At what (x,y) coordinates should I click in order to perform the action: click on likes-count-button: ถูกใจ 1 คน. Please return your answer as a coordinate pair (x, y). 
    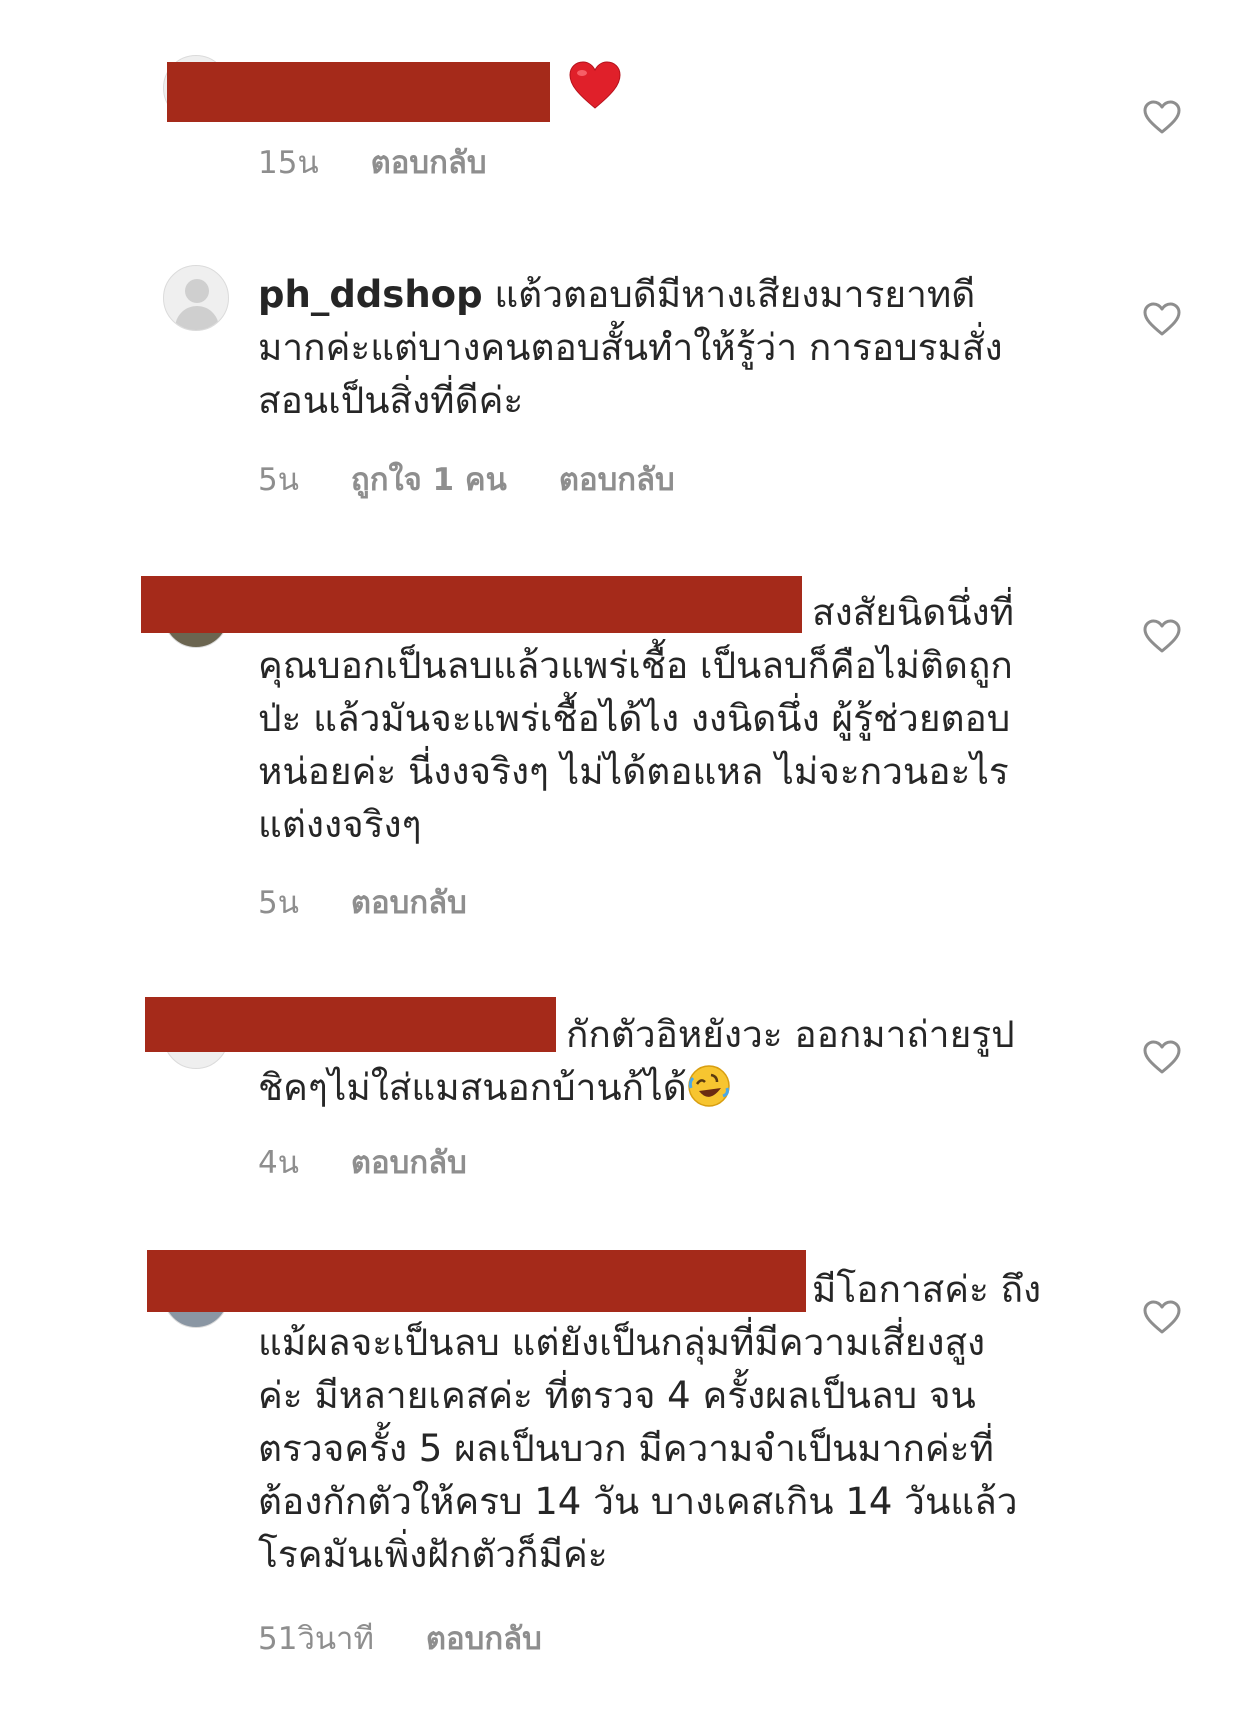
    Looking at the image, I should click on (429, 479).